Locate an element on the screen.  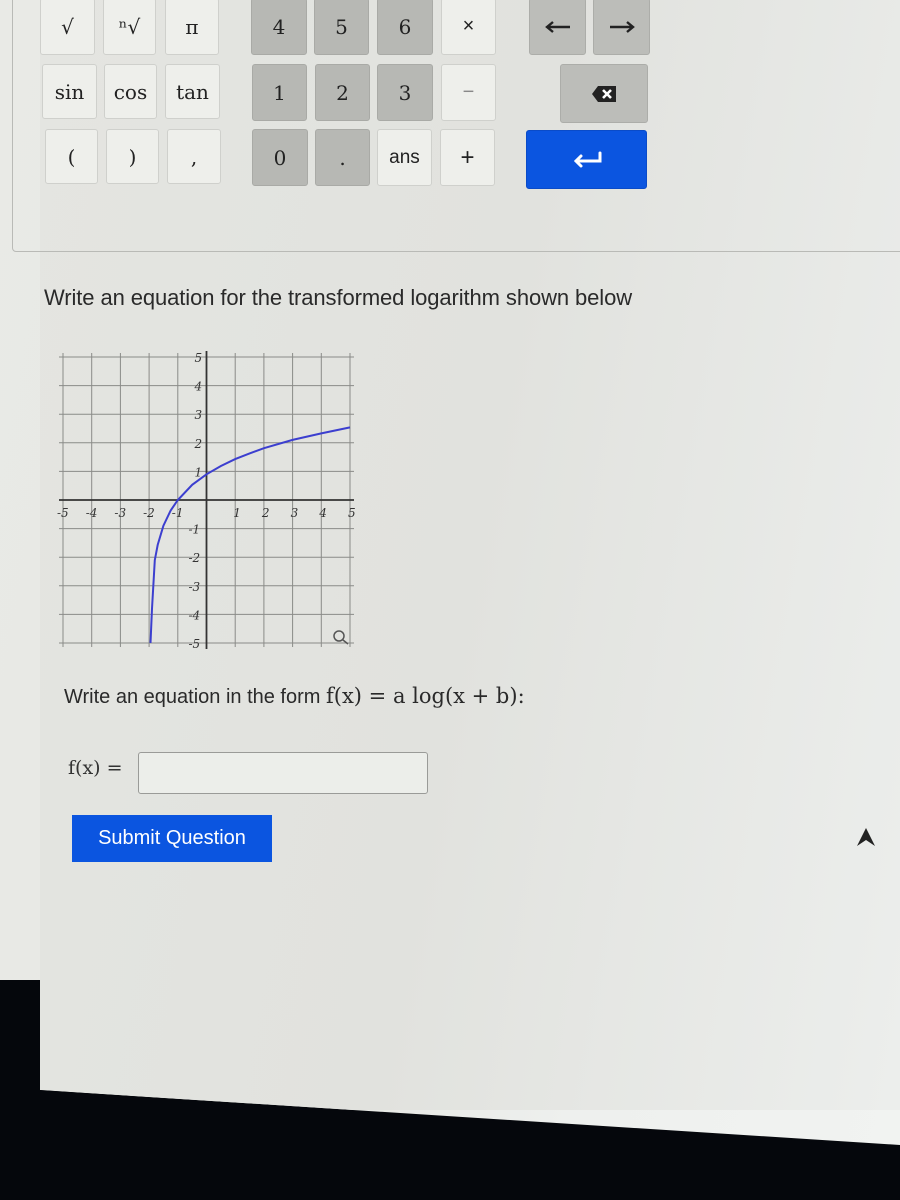
x-tick-label: -1 is located at coordinates (178, 513).